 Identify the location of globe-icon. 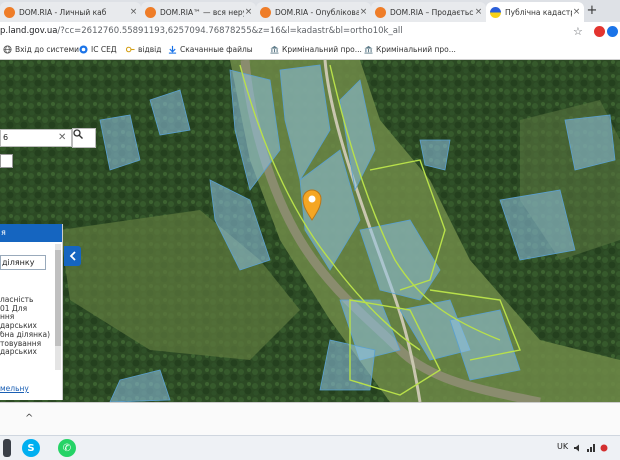
(7, 49).